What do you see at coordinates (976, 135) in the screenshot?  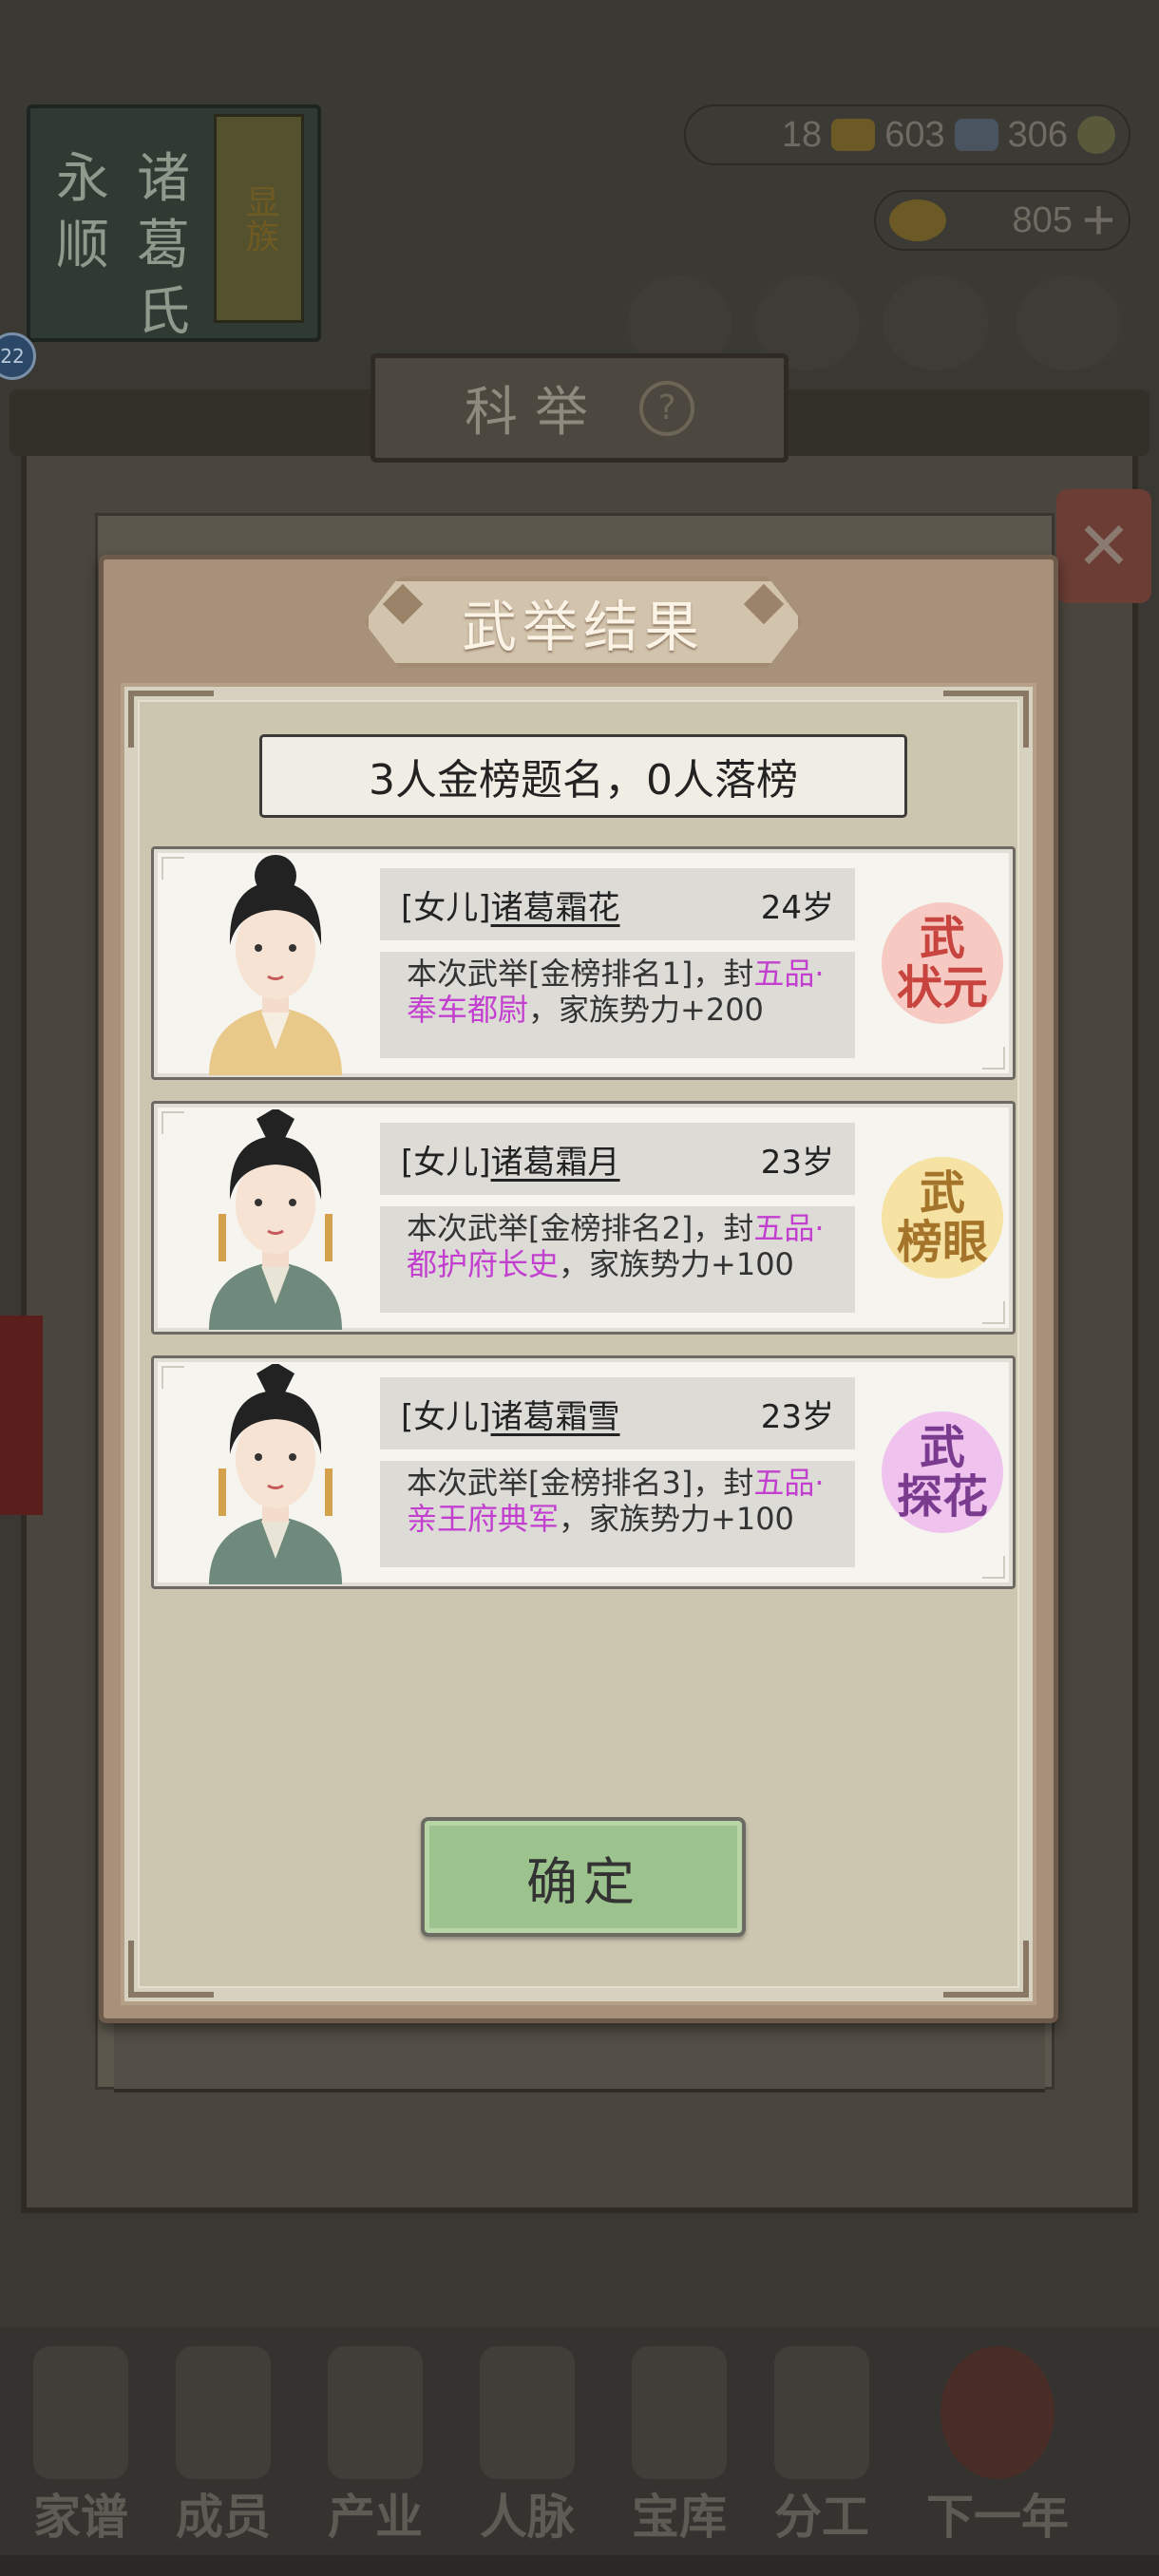 I see `silver-bar-icon` at bounding box center [976, 135].